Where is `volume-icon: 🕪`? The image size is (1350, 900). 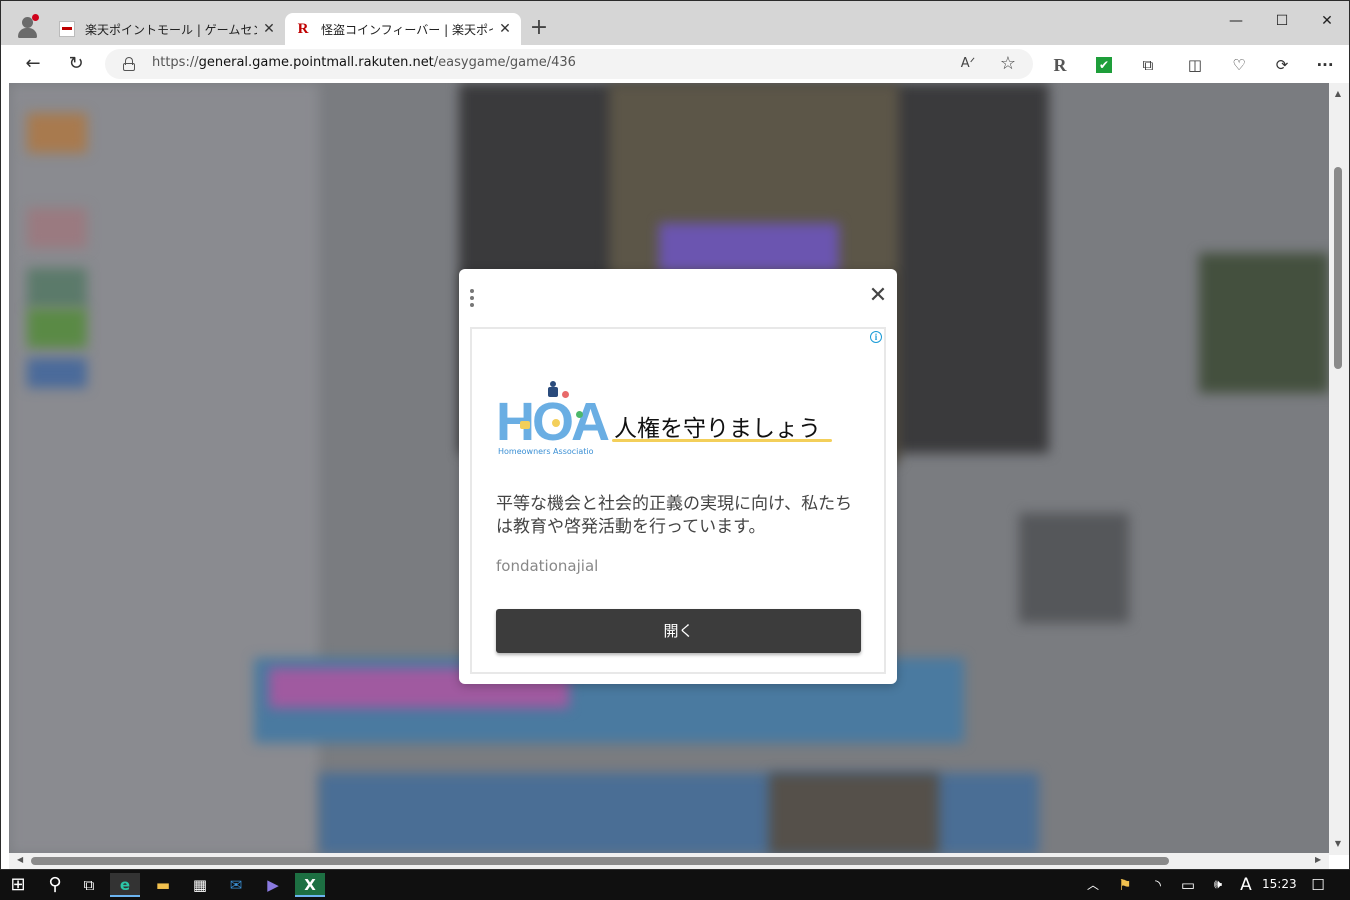 volume-icon: 🕪 is located at coordinates (1218, 885).